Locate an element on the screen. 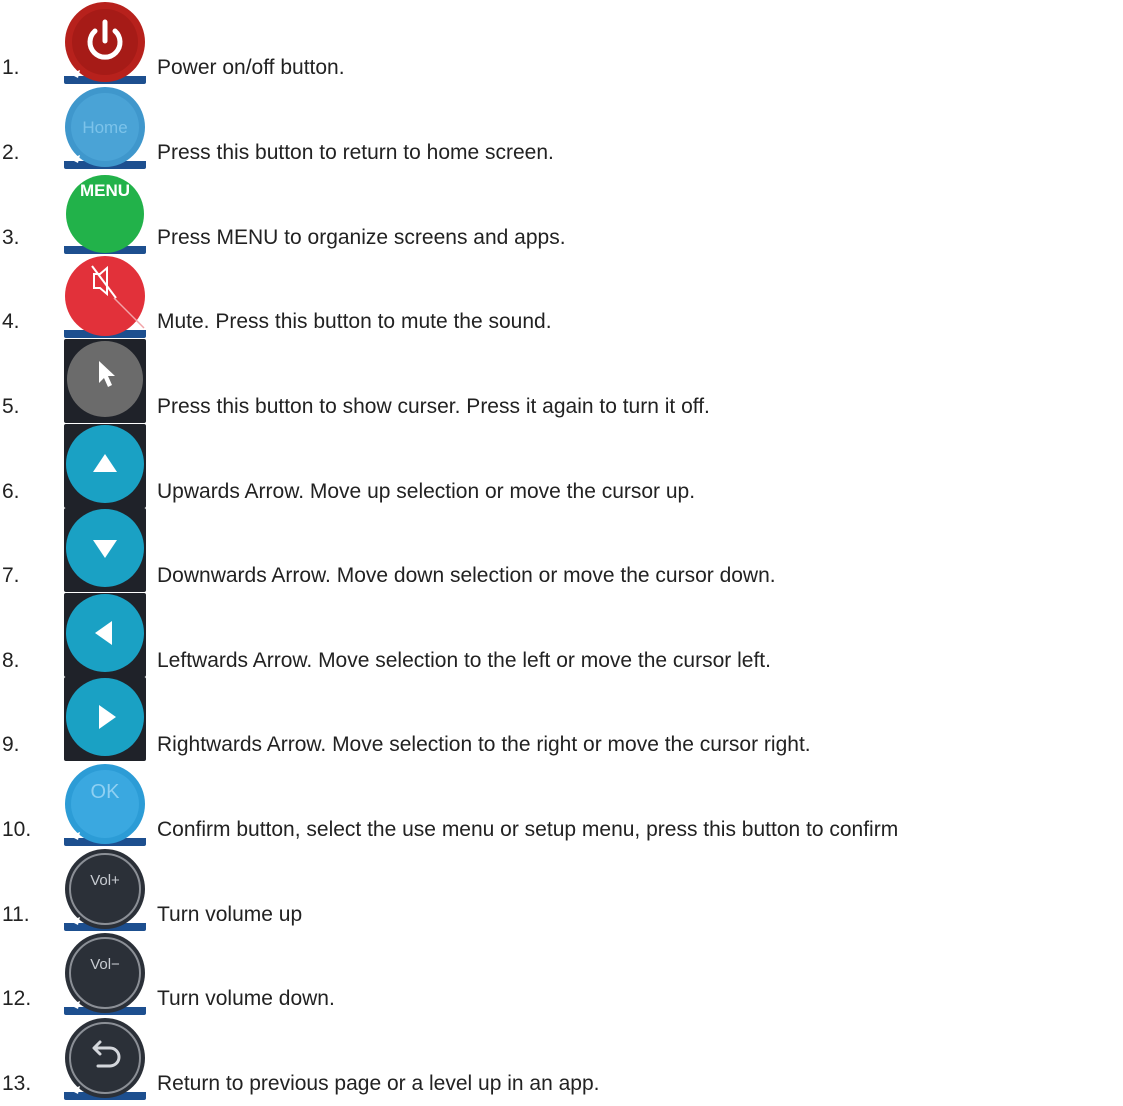  volume-down-button: Vol− is located at coordinates (105, 973).